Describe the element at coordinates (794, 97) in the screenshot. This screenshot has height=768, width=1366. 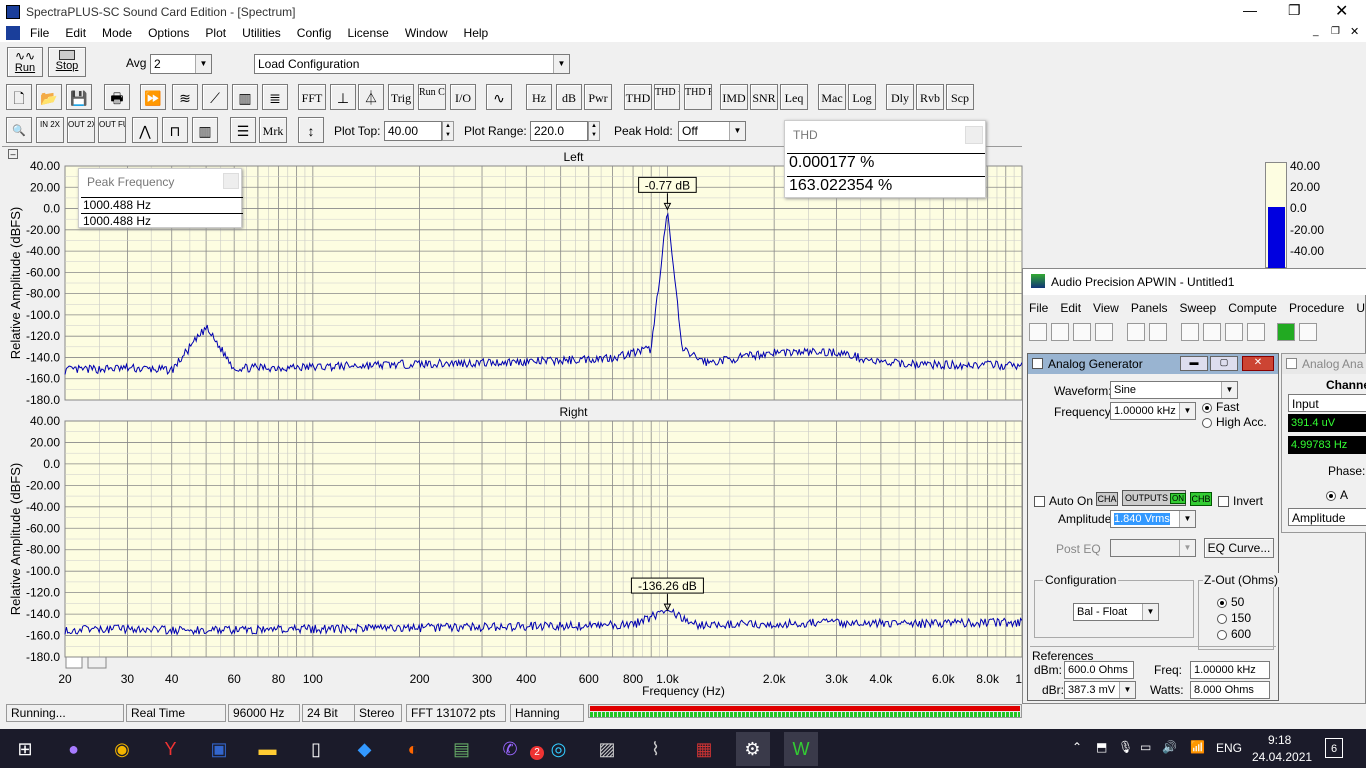
I see `tool-leq-button: Leq` at that location.